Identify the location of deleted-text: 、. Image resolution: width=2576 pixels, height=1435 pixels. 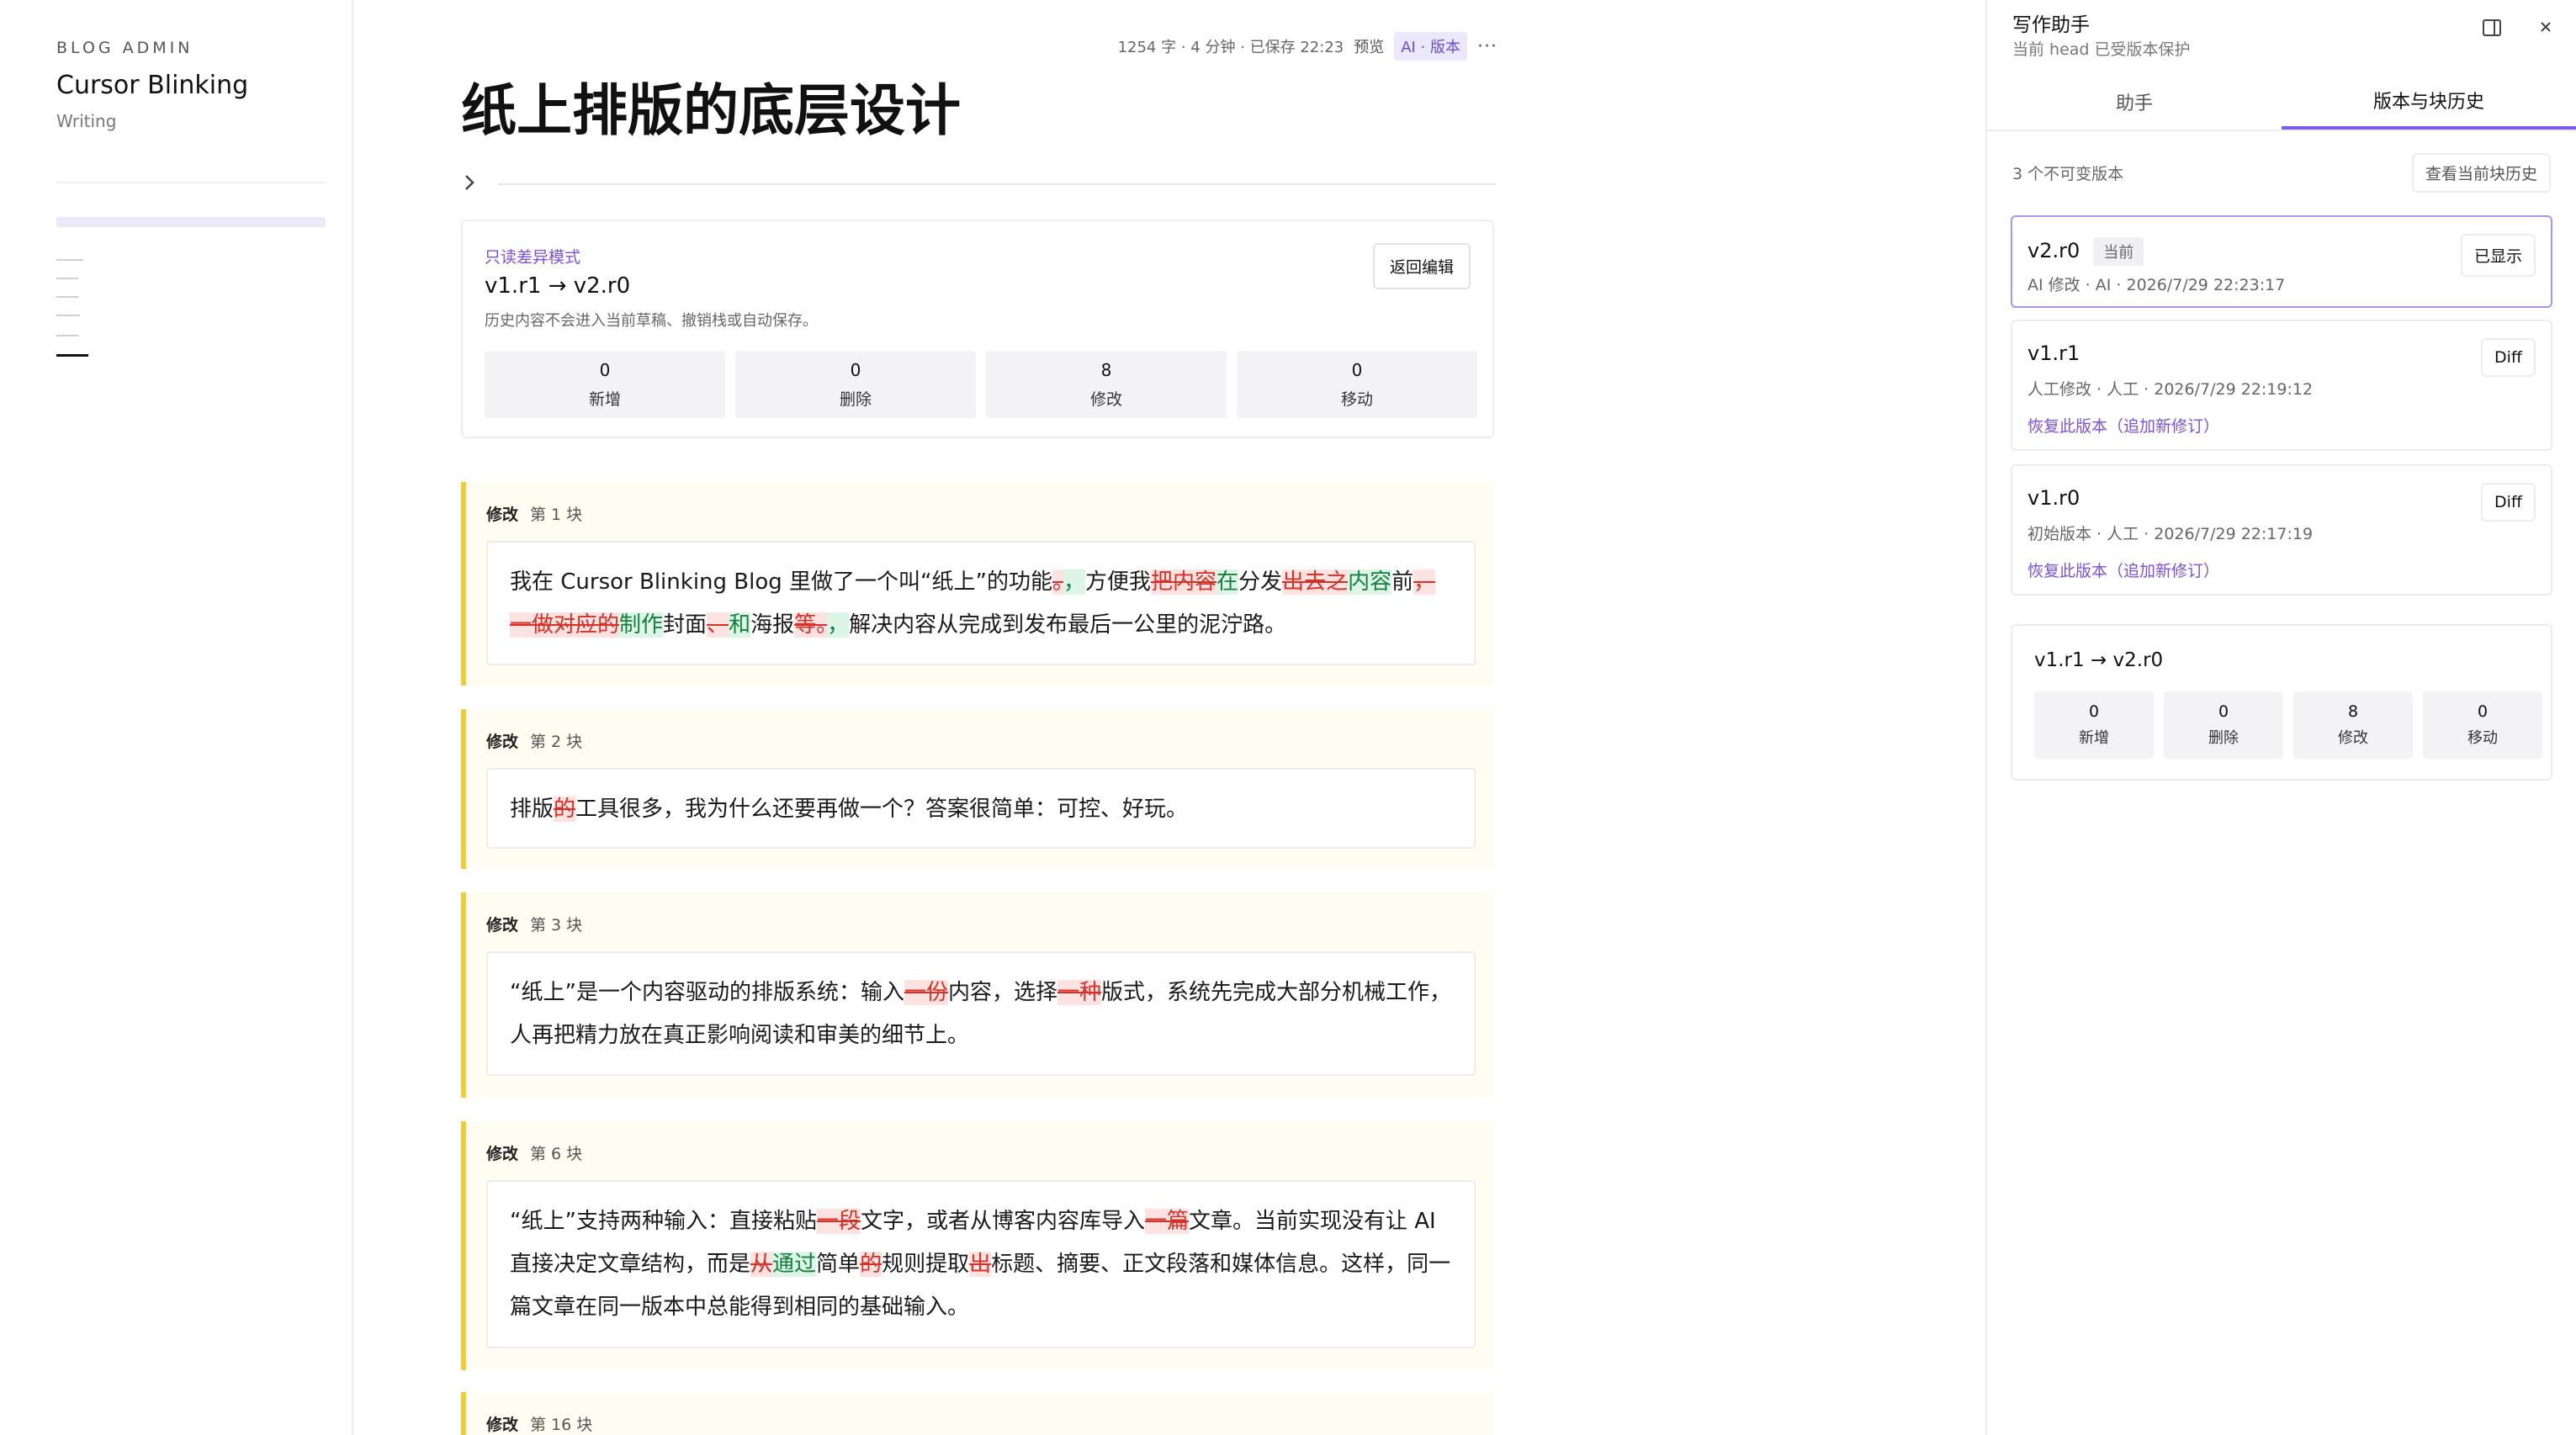
(718, 625).